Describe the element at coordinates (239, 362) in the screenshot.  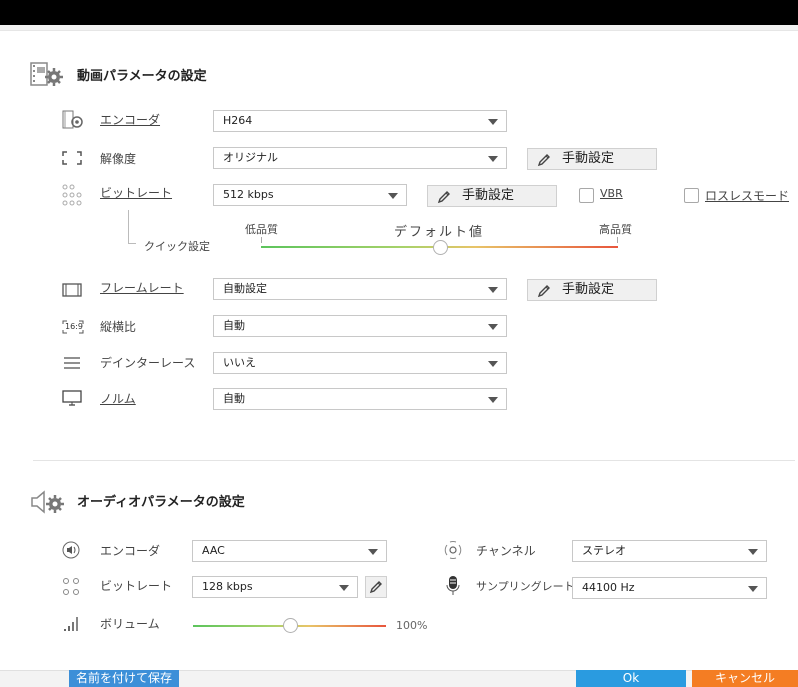
I see `deinterlace-value: いいえ` at that location.